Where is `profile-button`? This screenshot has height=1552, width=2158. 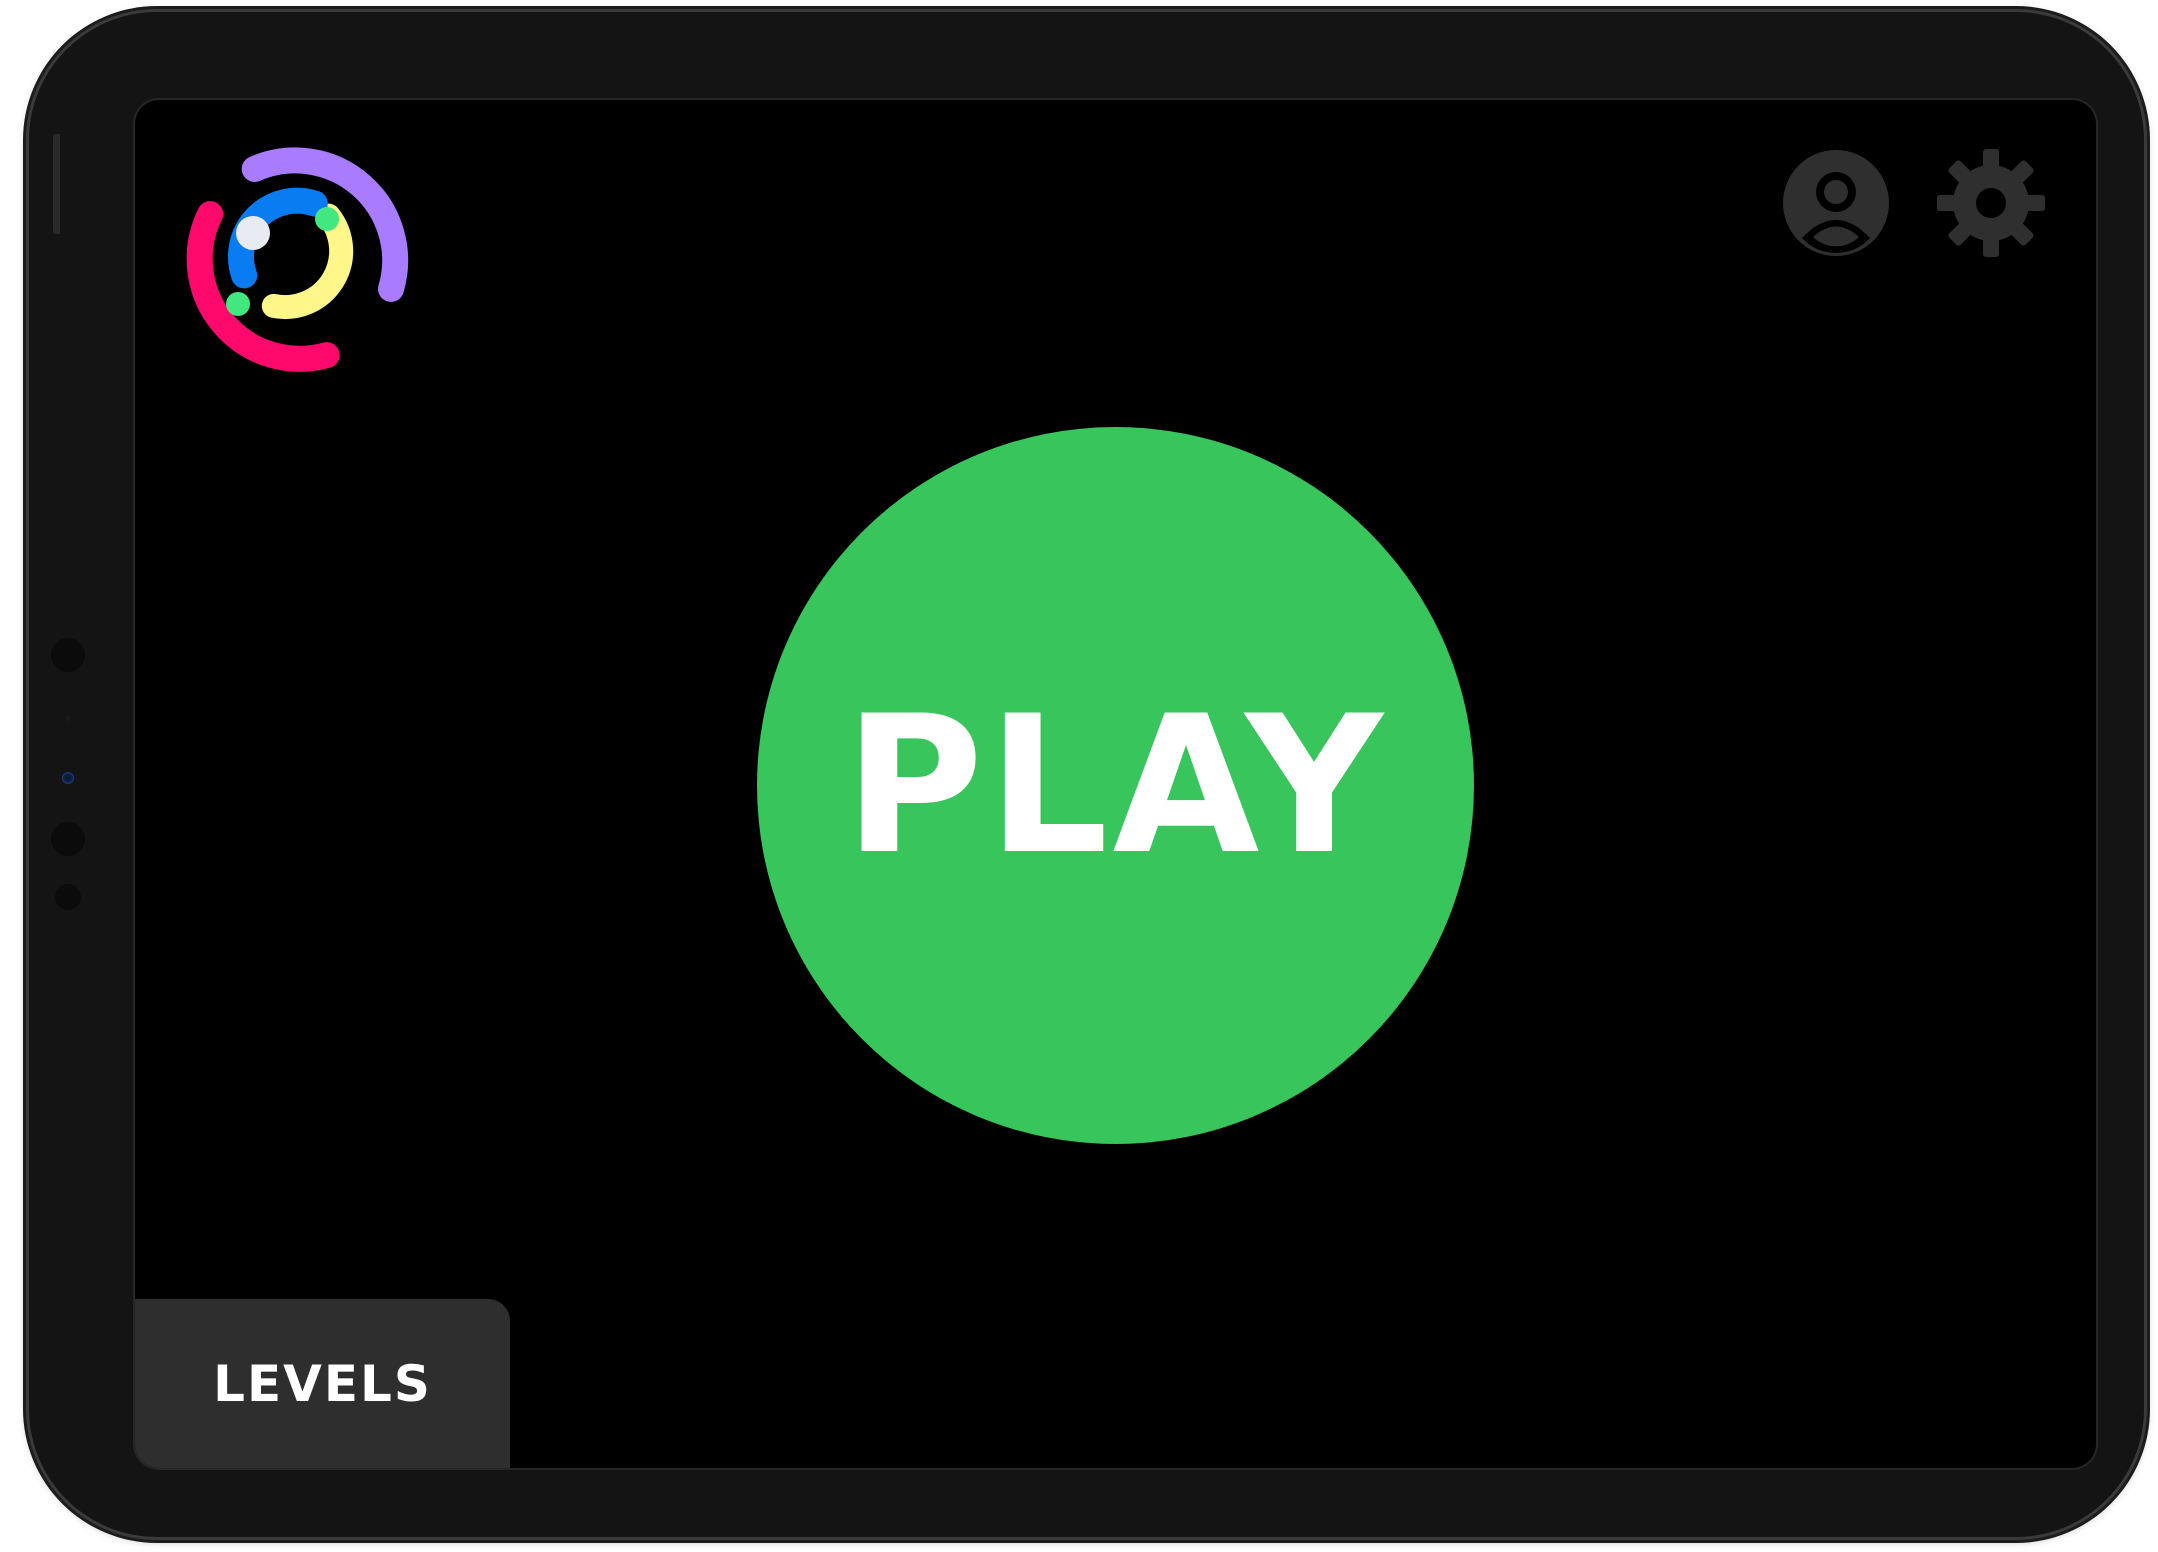 profile-button is located at coordinates (1836, 203).